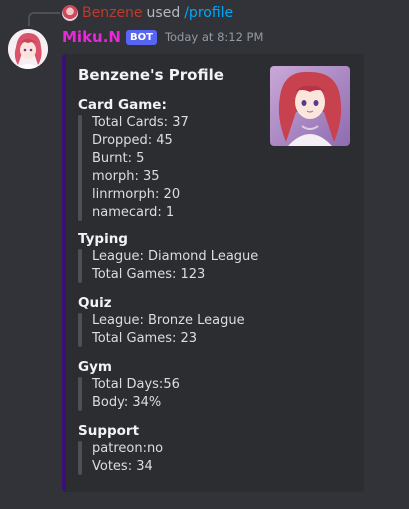 This screenshot has width=409, height=509. Describe the element at coordinates (44, 19) in the screenshot. I see `reply-connector` at that location.